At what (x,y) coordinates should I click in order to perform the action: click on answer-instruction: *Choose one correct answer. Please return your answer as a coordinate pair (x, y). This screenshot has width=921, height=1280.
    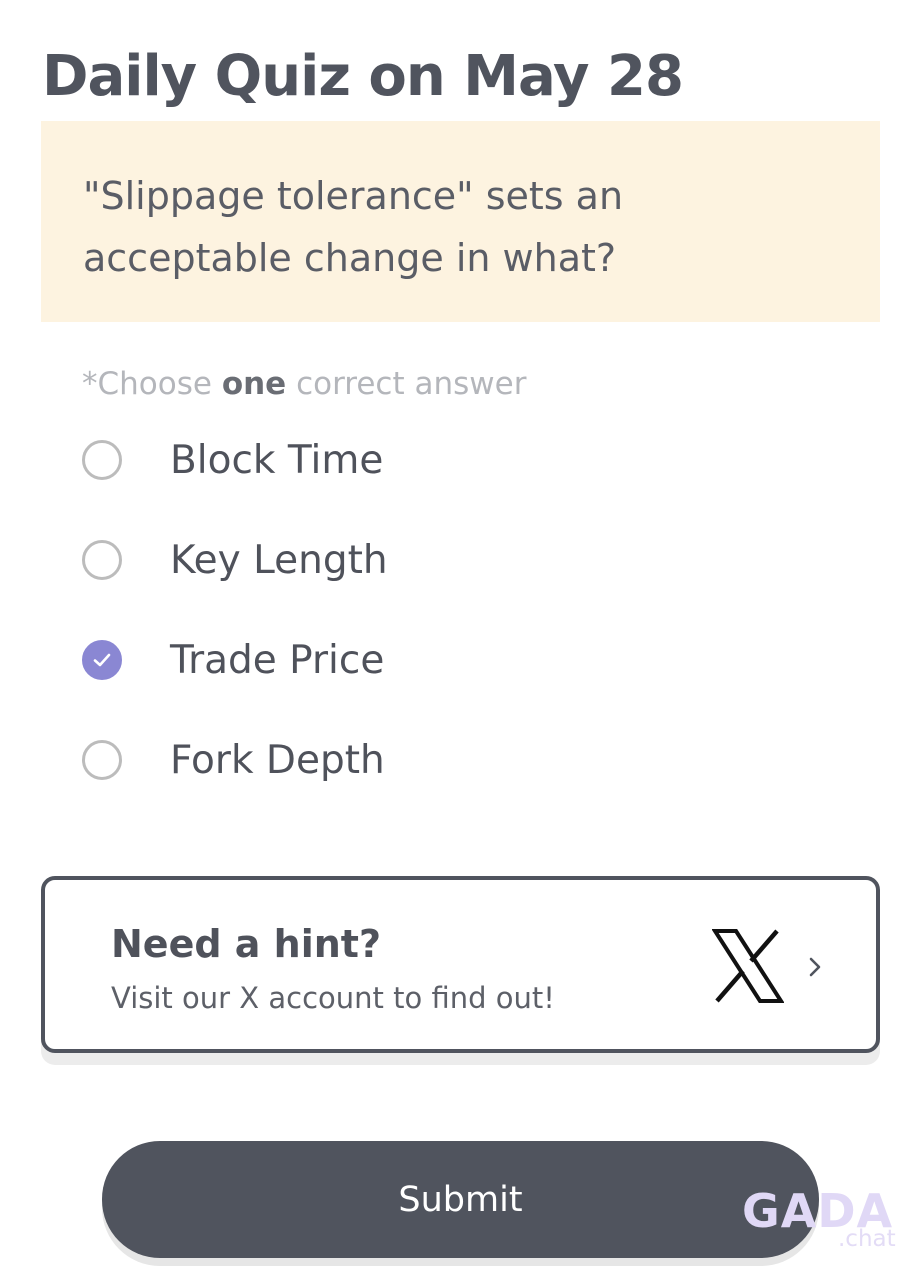
    Looking at the image, I should click on (304, 384).